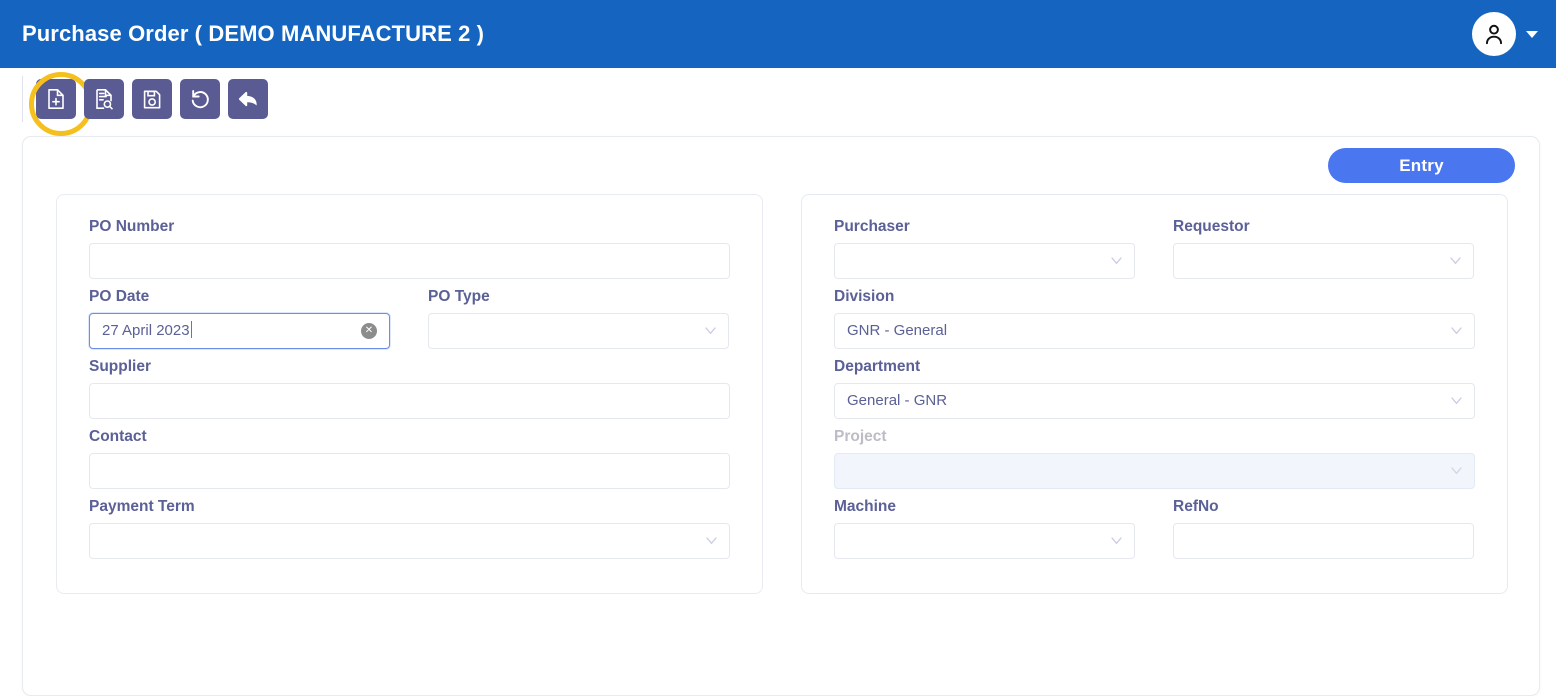 This screenshot has width=1556, height=696. I want to click on field-po-number: PO Number, so click(409, 248).